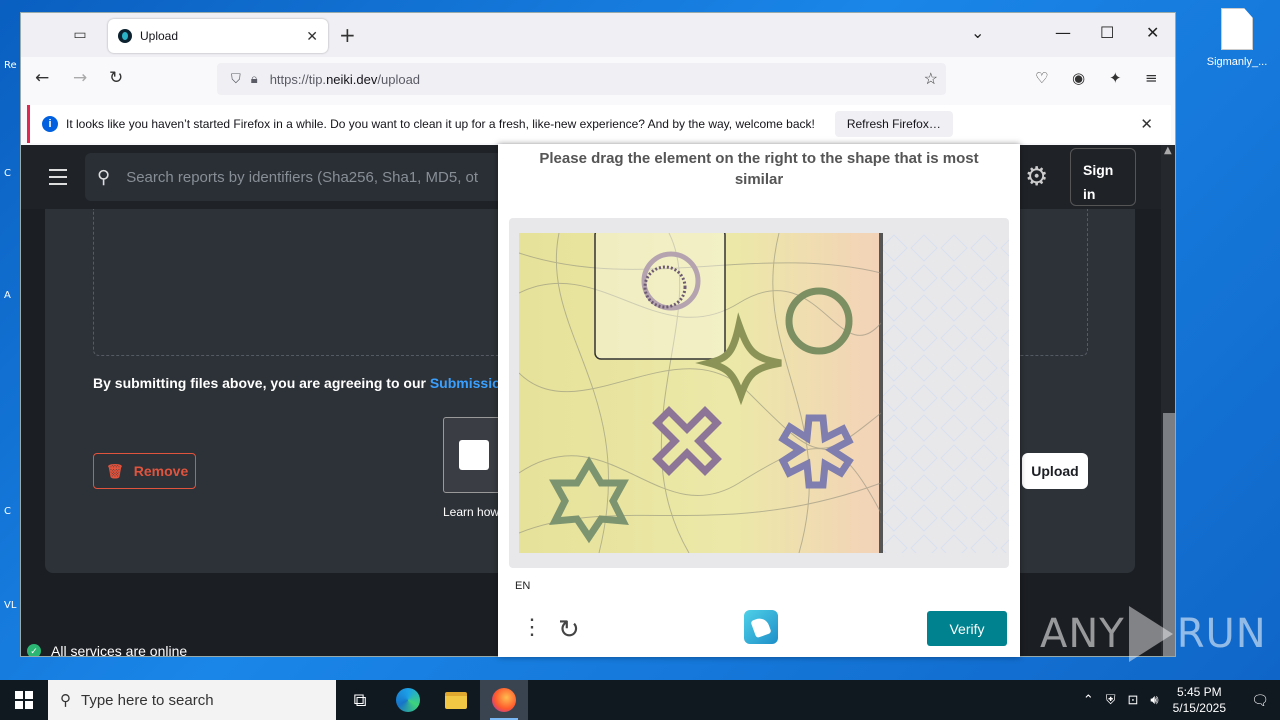 The image size is (1280, 720). I want to click on firefox-icon, so click(504, 700).